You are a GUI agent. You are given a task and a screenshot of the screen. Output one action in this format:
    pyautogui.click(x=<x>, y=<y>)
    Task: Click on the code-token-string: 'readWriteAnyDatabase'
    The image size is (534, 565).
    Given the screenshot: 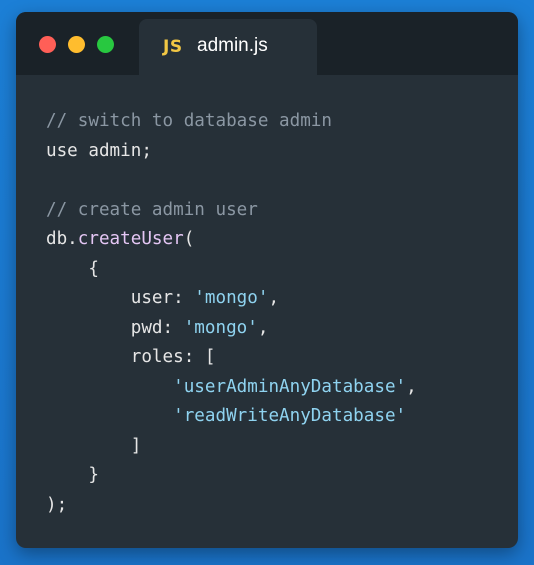 What is the action you would take?
    pyautogui.click(x=290, y=416)
    